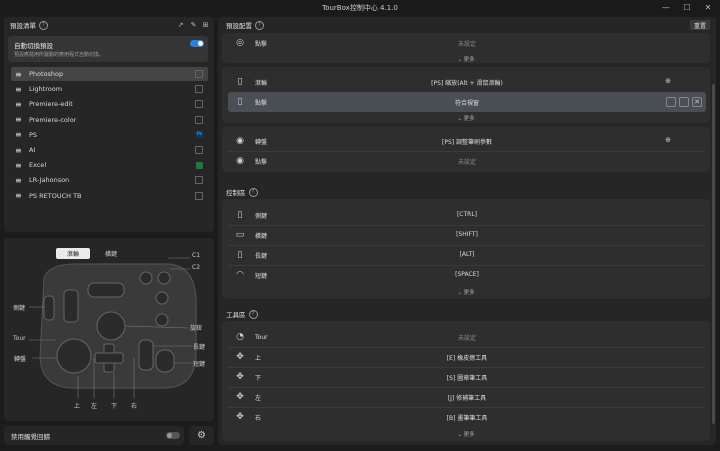 The image size is (720, 451). What do you see at coordinates (240, 255) in the screenshot?
I see `tall-key-icon: ▯` at bounding box center [240, 255].